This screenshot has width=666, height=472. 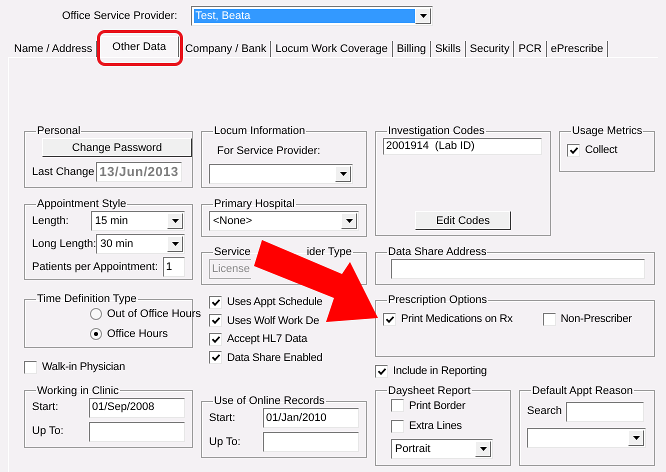 I want to click on checkbox-label: Data Share Enabled, so click(x=274, y=358).